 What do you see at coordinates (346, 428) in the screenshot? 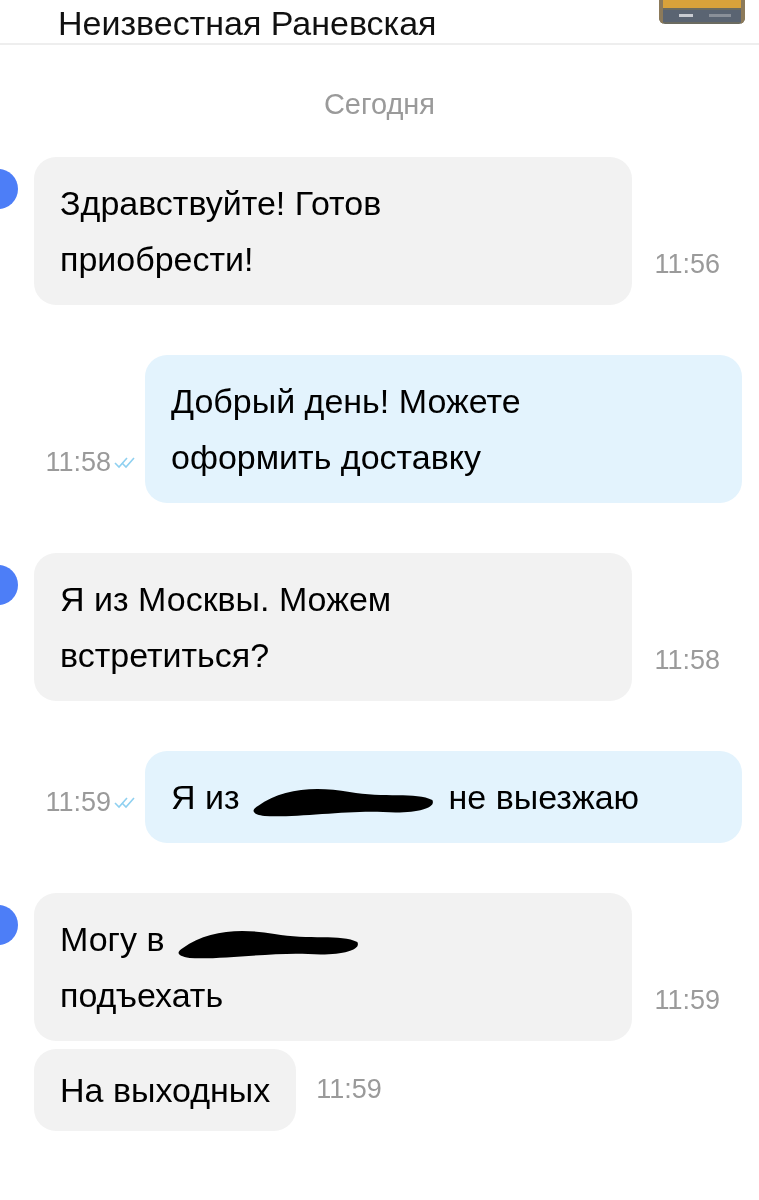
I see `message-text: Добрый день! Можете оформить доставку` at bounding box center [346, 428].